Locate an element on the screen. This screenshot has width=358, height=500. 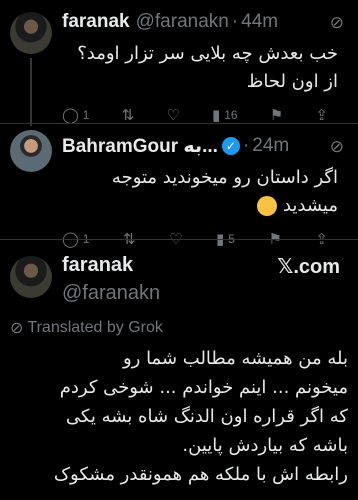
retweet-icon: ⇅ is located at coordinates (128, 115).